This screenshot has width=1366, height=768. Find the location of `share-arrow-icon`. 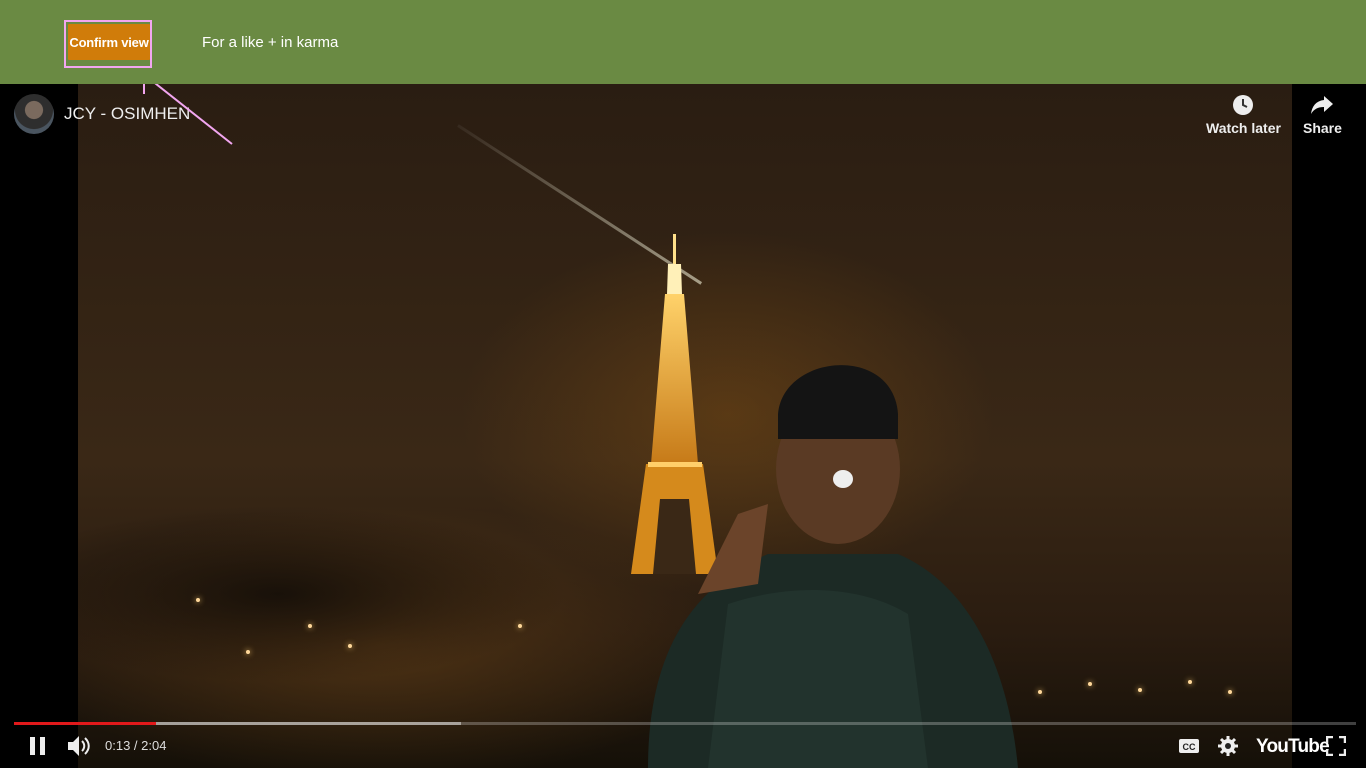

share-arrow-icon is located at coordinates (1322, 105).